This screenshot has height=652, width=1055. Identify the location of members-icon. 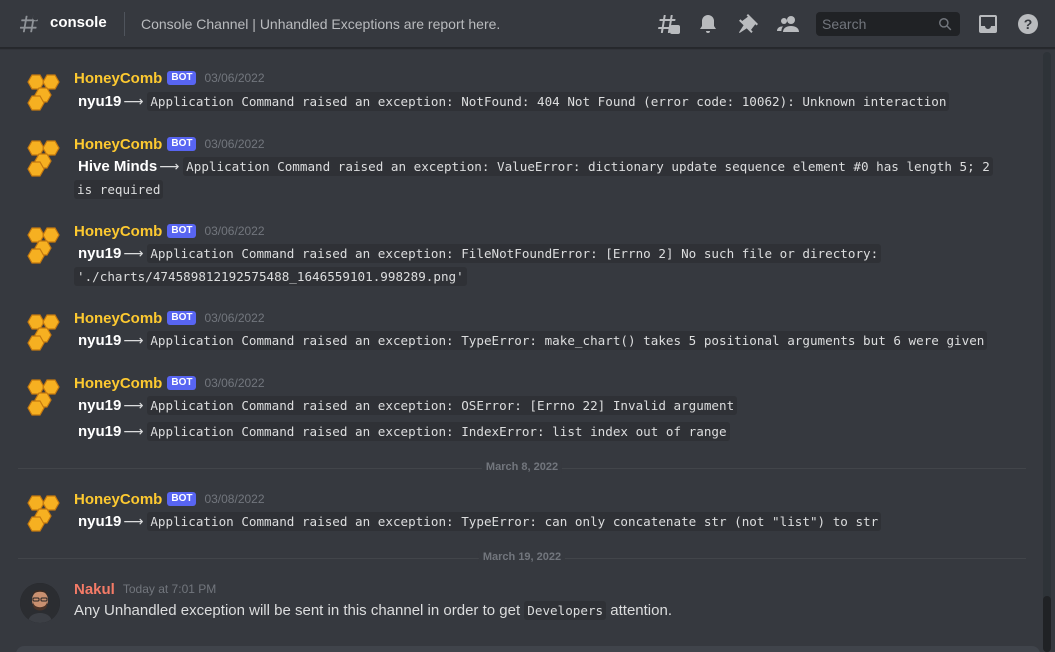
(788, 24).